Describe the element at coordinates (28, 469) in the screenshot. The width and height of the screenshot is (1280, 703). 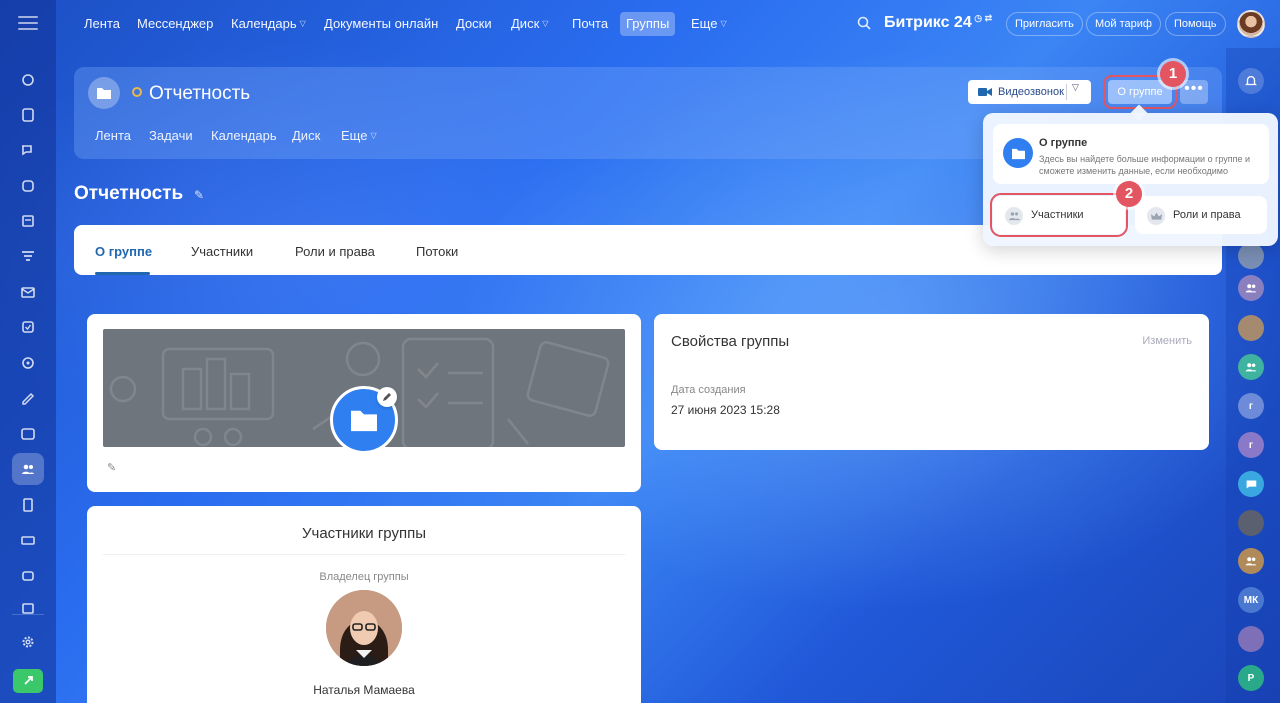
I see `groups-icon` at that location.